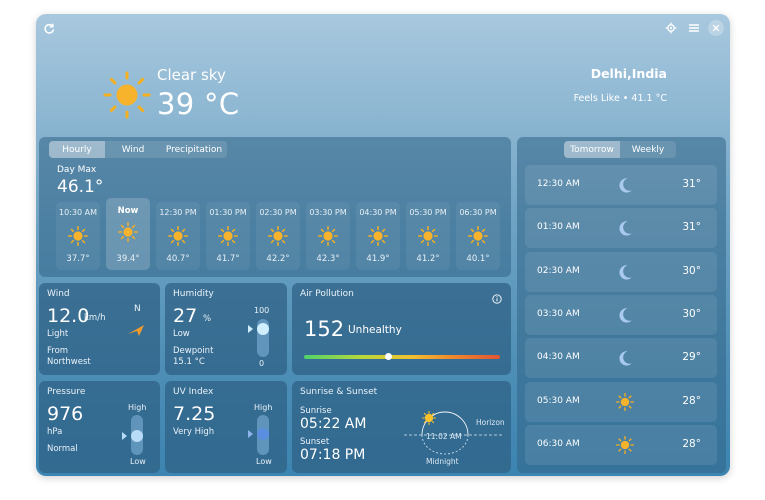 The width and height of the screenshot is (765, 500). Describe the element at coordinates (133, 149) in the screenshot. I see `tab-wind: Wind` at that location.